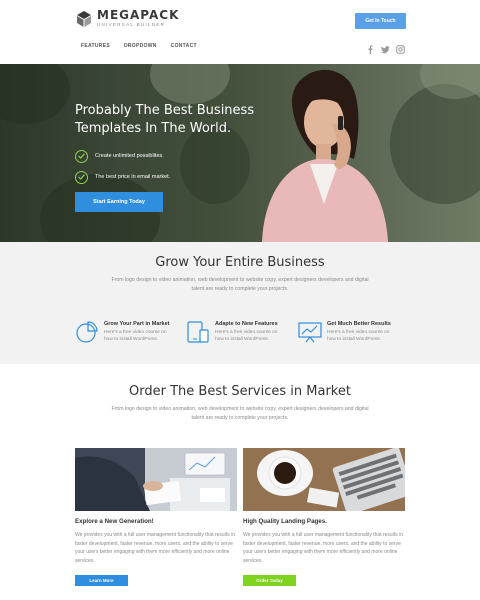 The width and height of the screenshot is (480, 600). What do you see at coordinates (87, 332) in the screenshot?
I see `pie-chart-icon` at bounding box center [87, 332].